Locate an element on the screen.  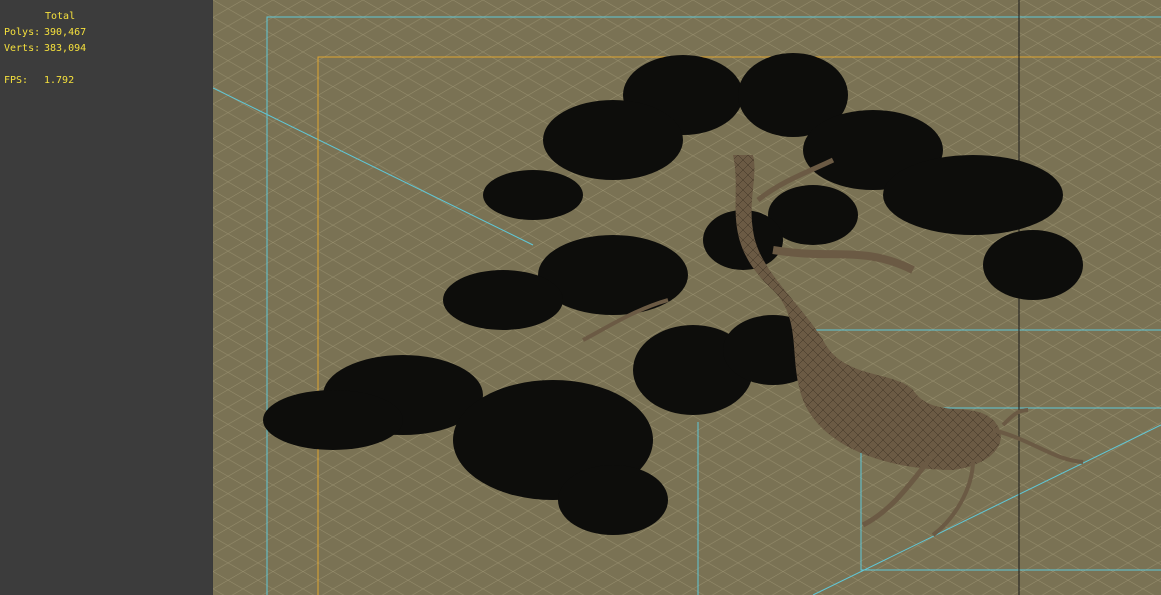
verts-row: Verts: 383,094 is located at coordinates (45, 49).